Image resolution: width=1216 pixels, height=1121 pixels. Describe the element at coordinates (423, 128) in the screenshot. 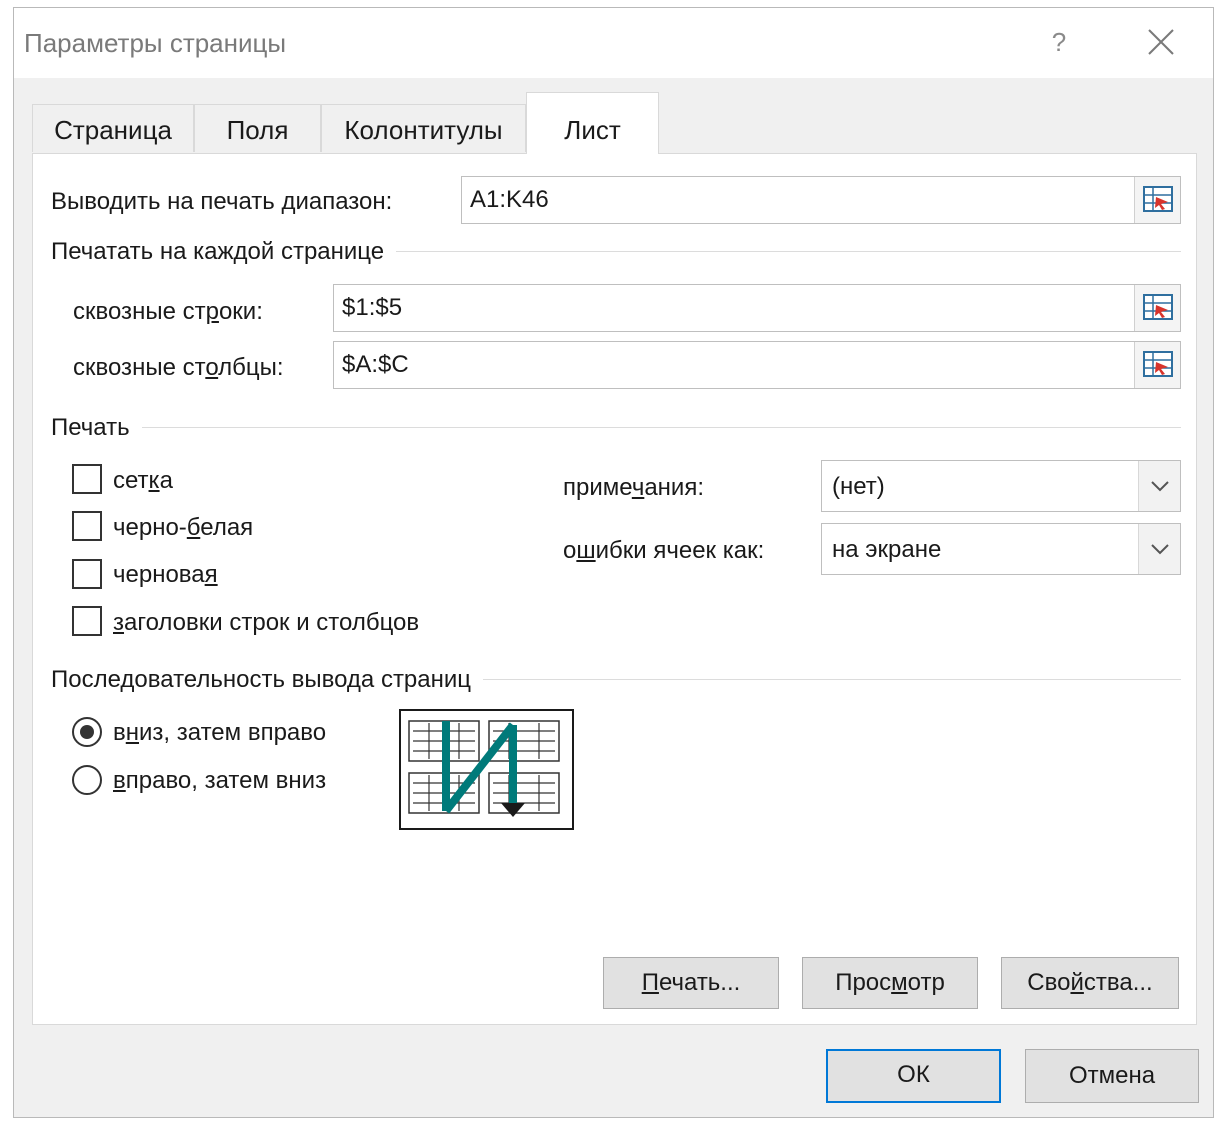

I see `tab-header-footer: Колонтитулы` at that location.